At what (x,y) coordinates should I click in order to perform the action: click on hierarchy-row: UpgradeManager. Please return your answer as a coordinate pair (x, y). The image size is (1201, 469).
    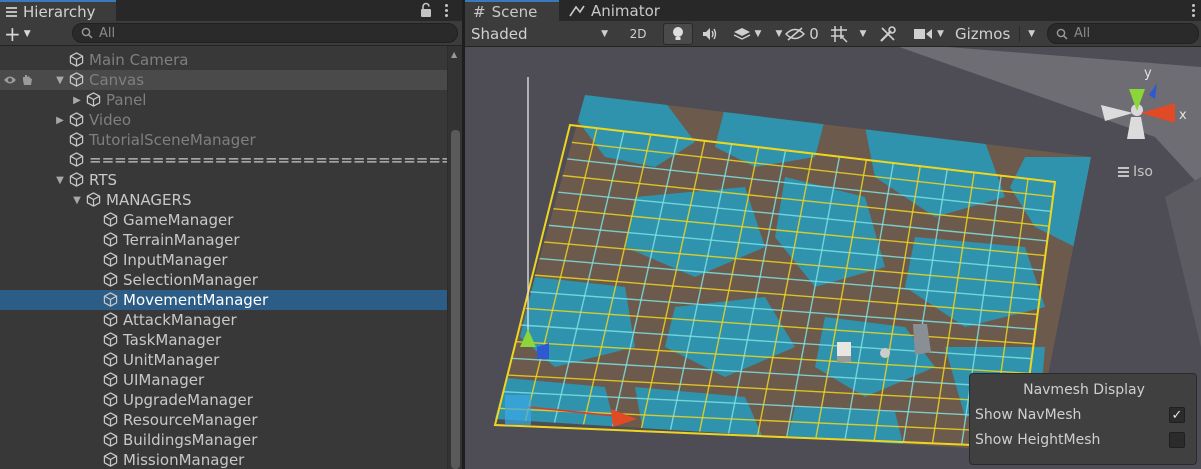
    Looking at the image, I should click on (223, 400).